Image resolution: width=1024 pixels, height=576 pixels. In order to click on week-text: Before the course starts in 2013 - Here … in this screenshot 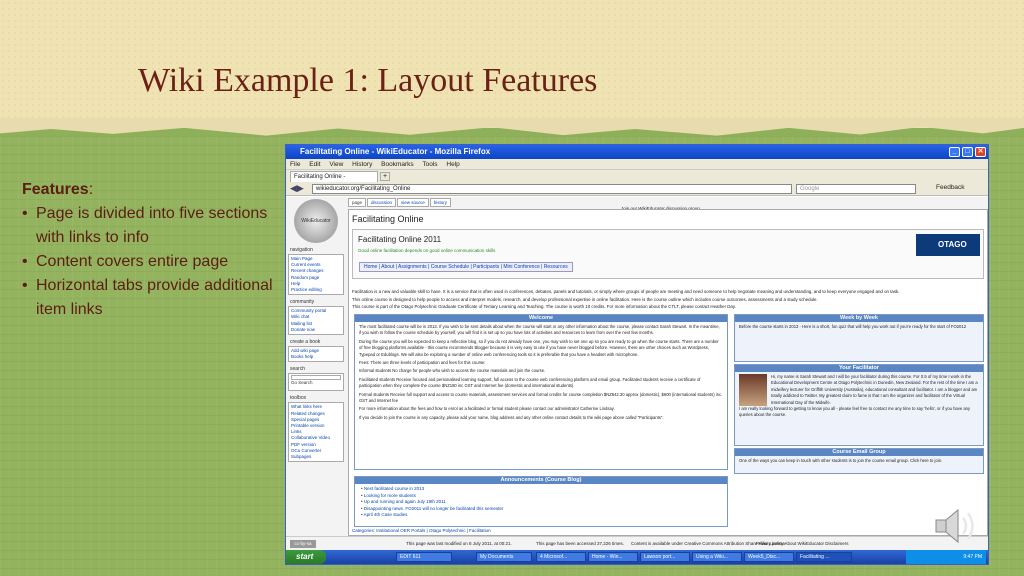, I will do `click(853, 326)`.